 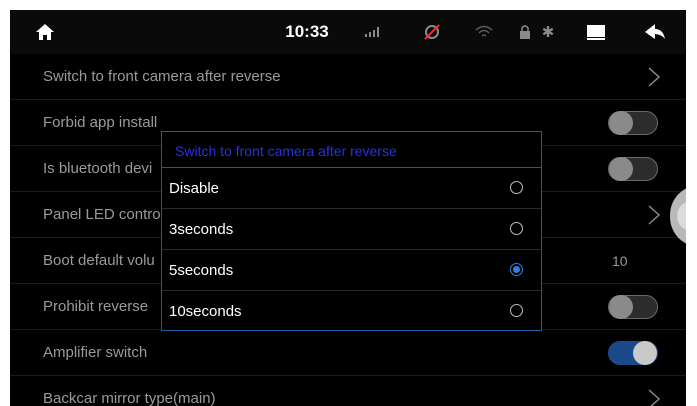 I want to click on clock: 10:33, so click(x=307, y=31).